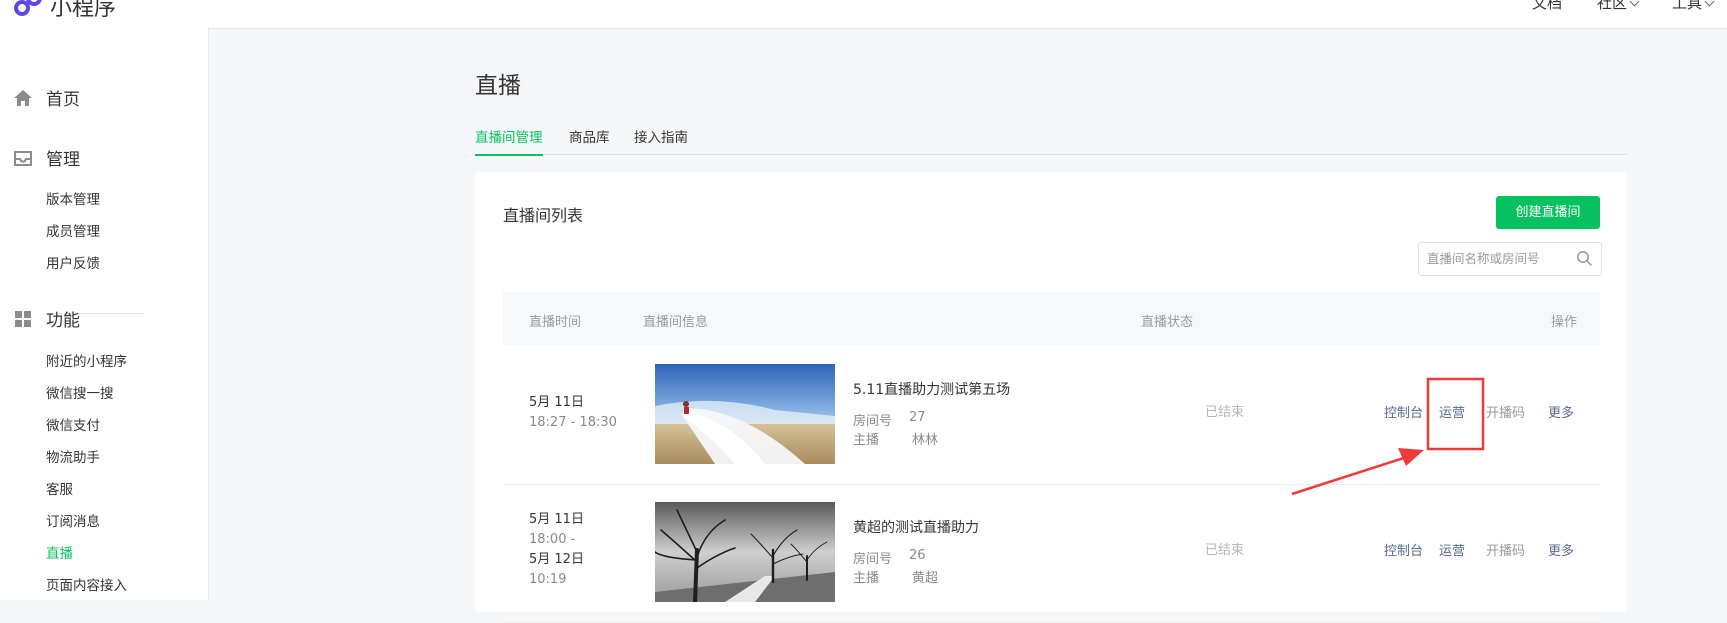  What do you see at coordinates (1618, 6) in the screenshot?
I see `nav-community: 社区` at bounding box center [1618, 6].